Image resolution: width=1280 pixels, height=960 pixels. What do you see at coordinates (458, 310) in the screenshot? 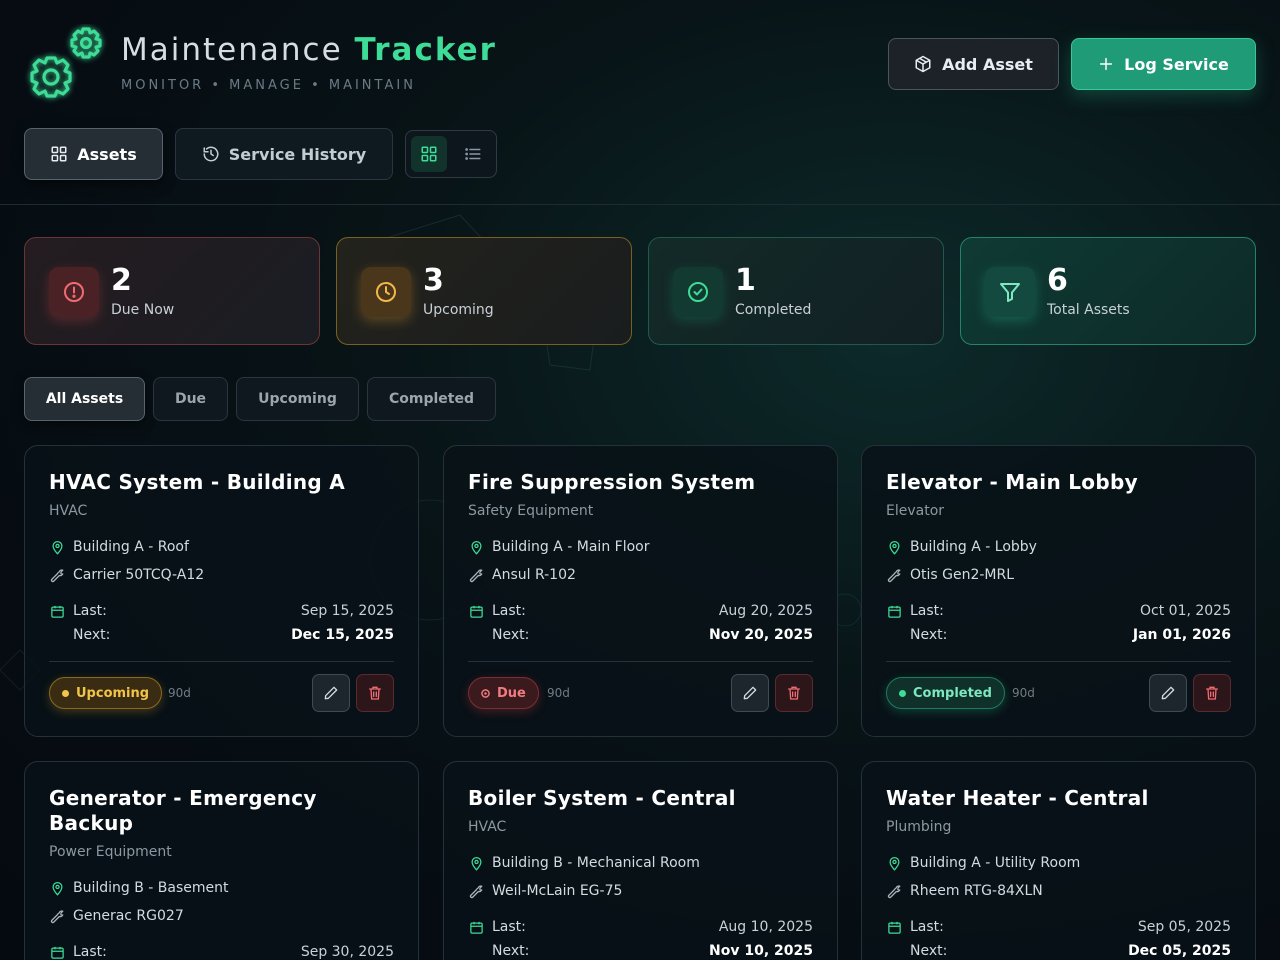
I see `stat-label: Upcoming` at bounding box center [458, 310].